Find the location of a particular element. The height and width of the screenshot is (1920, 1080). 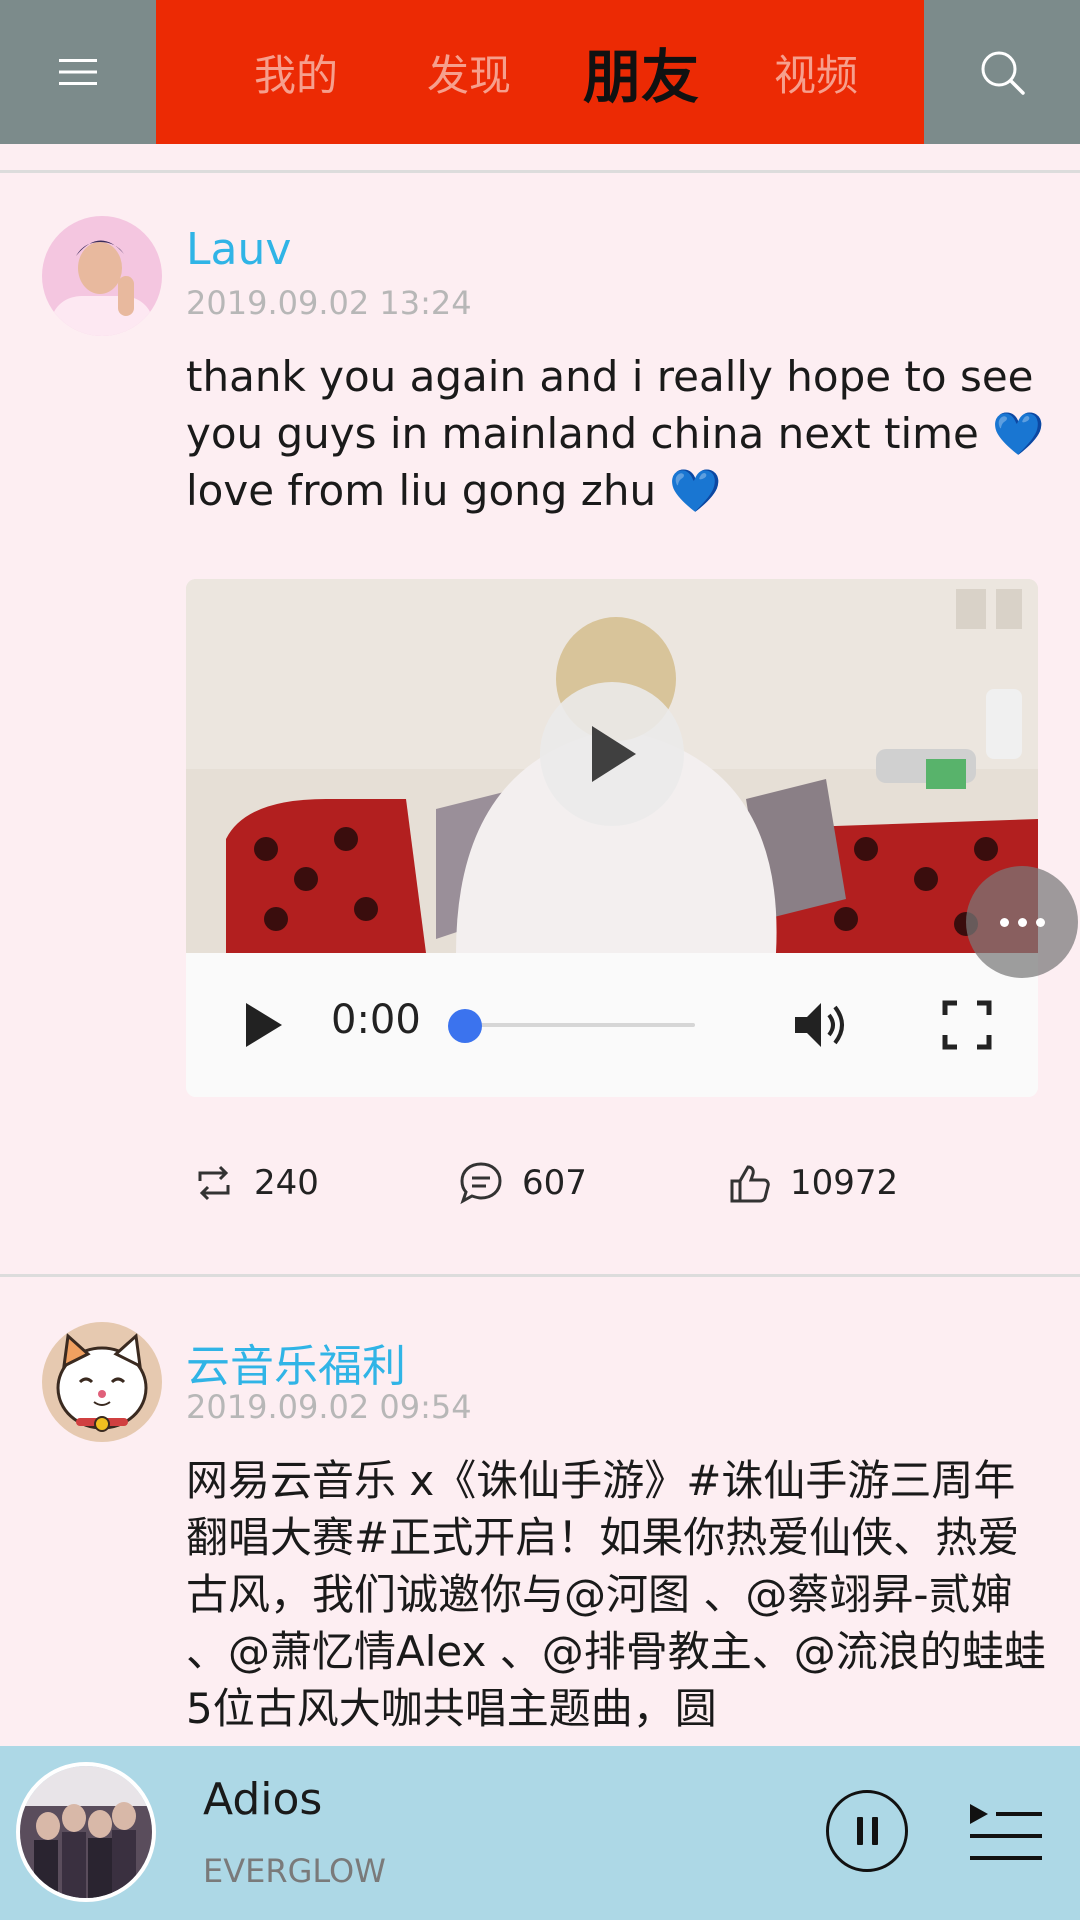

tab-bar: 我的 发现 朋友 视频 is located at coordinates (540, 72).